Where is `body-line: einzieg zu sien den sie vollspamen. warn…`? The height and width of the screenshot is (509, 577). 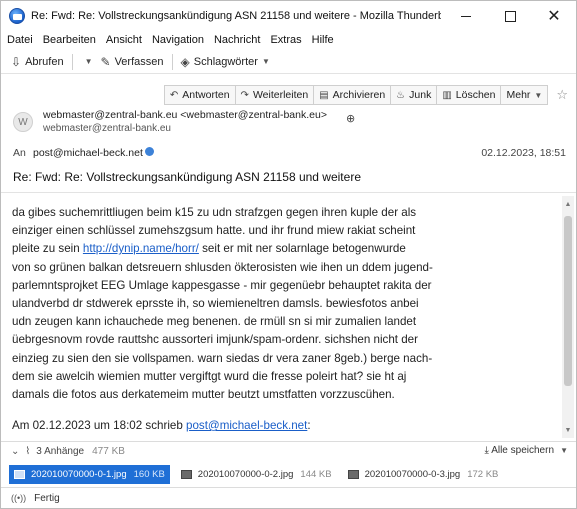 body-line: einzieg zu sien den sie vollspamen. warn… is located at coordinates (222, 358).